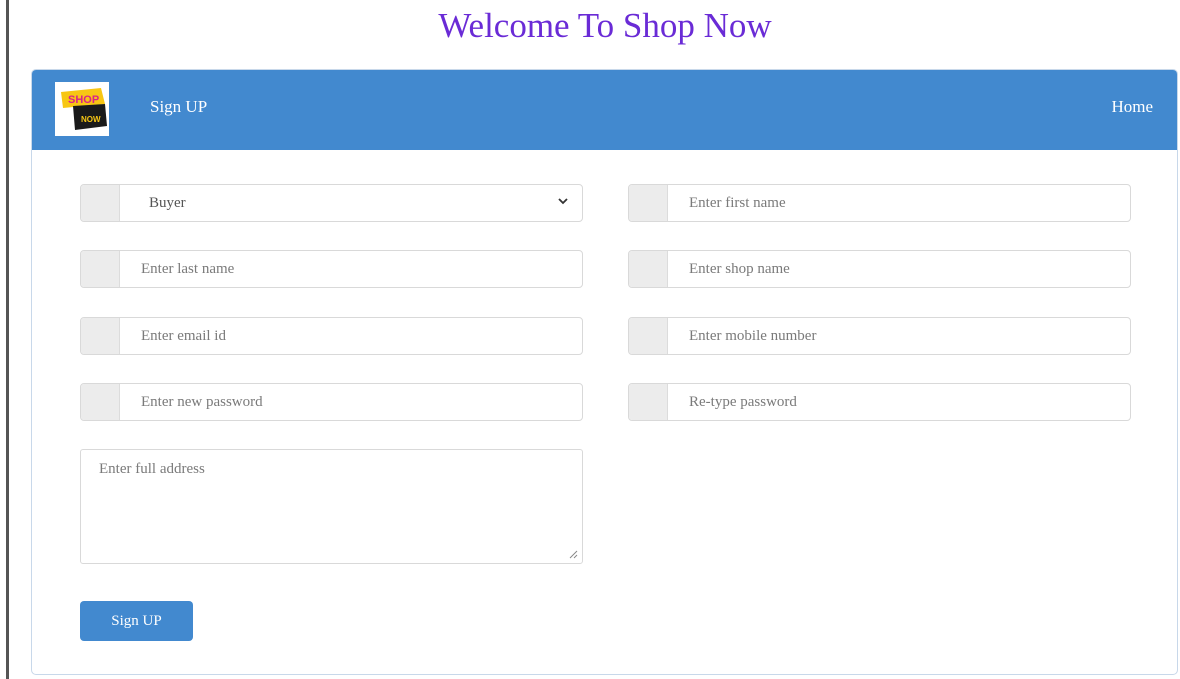  What do you see at coordinates (605, 25) in the screenshot?
I see `page-title: Welcome To Shop Now` at bounding box center [605, 25].